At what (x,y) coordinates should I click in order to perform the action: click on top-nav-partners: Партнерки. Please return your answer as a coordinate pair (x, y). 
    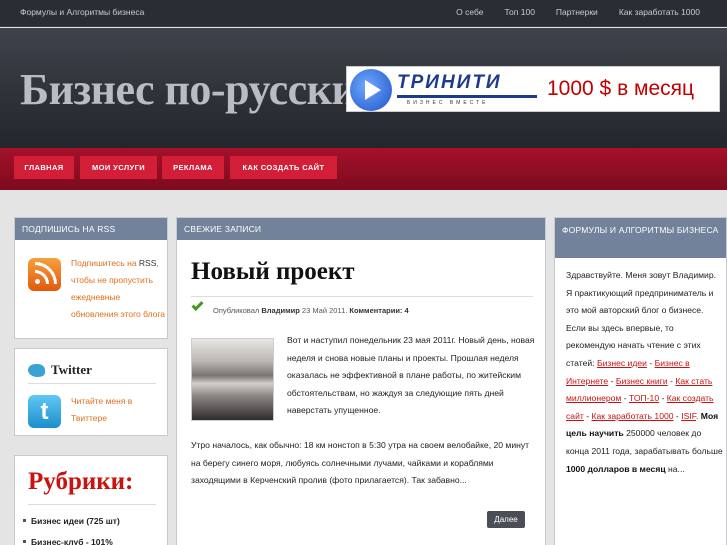
    Looking at the image, I should click on (577, 12).